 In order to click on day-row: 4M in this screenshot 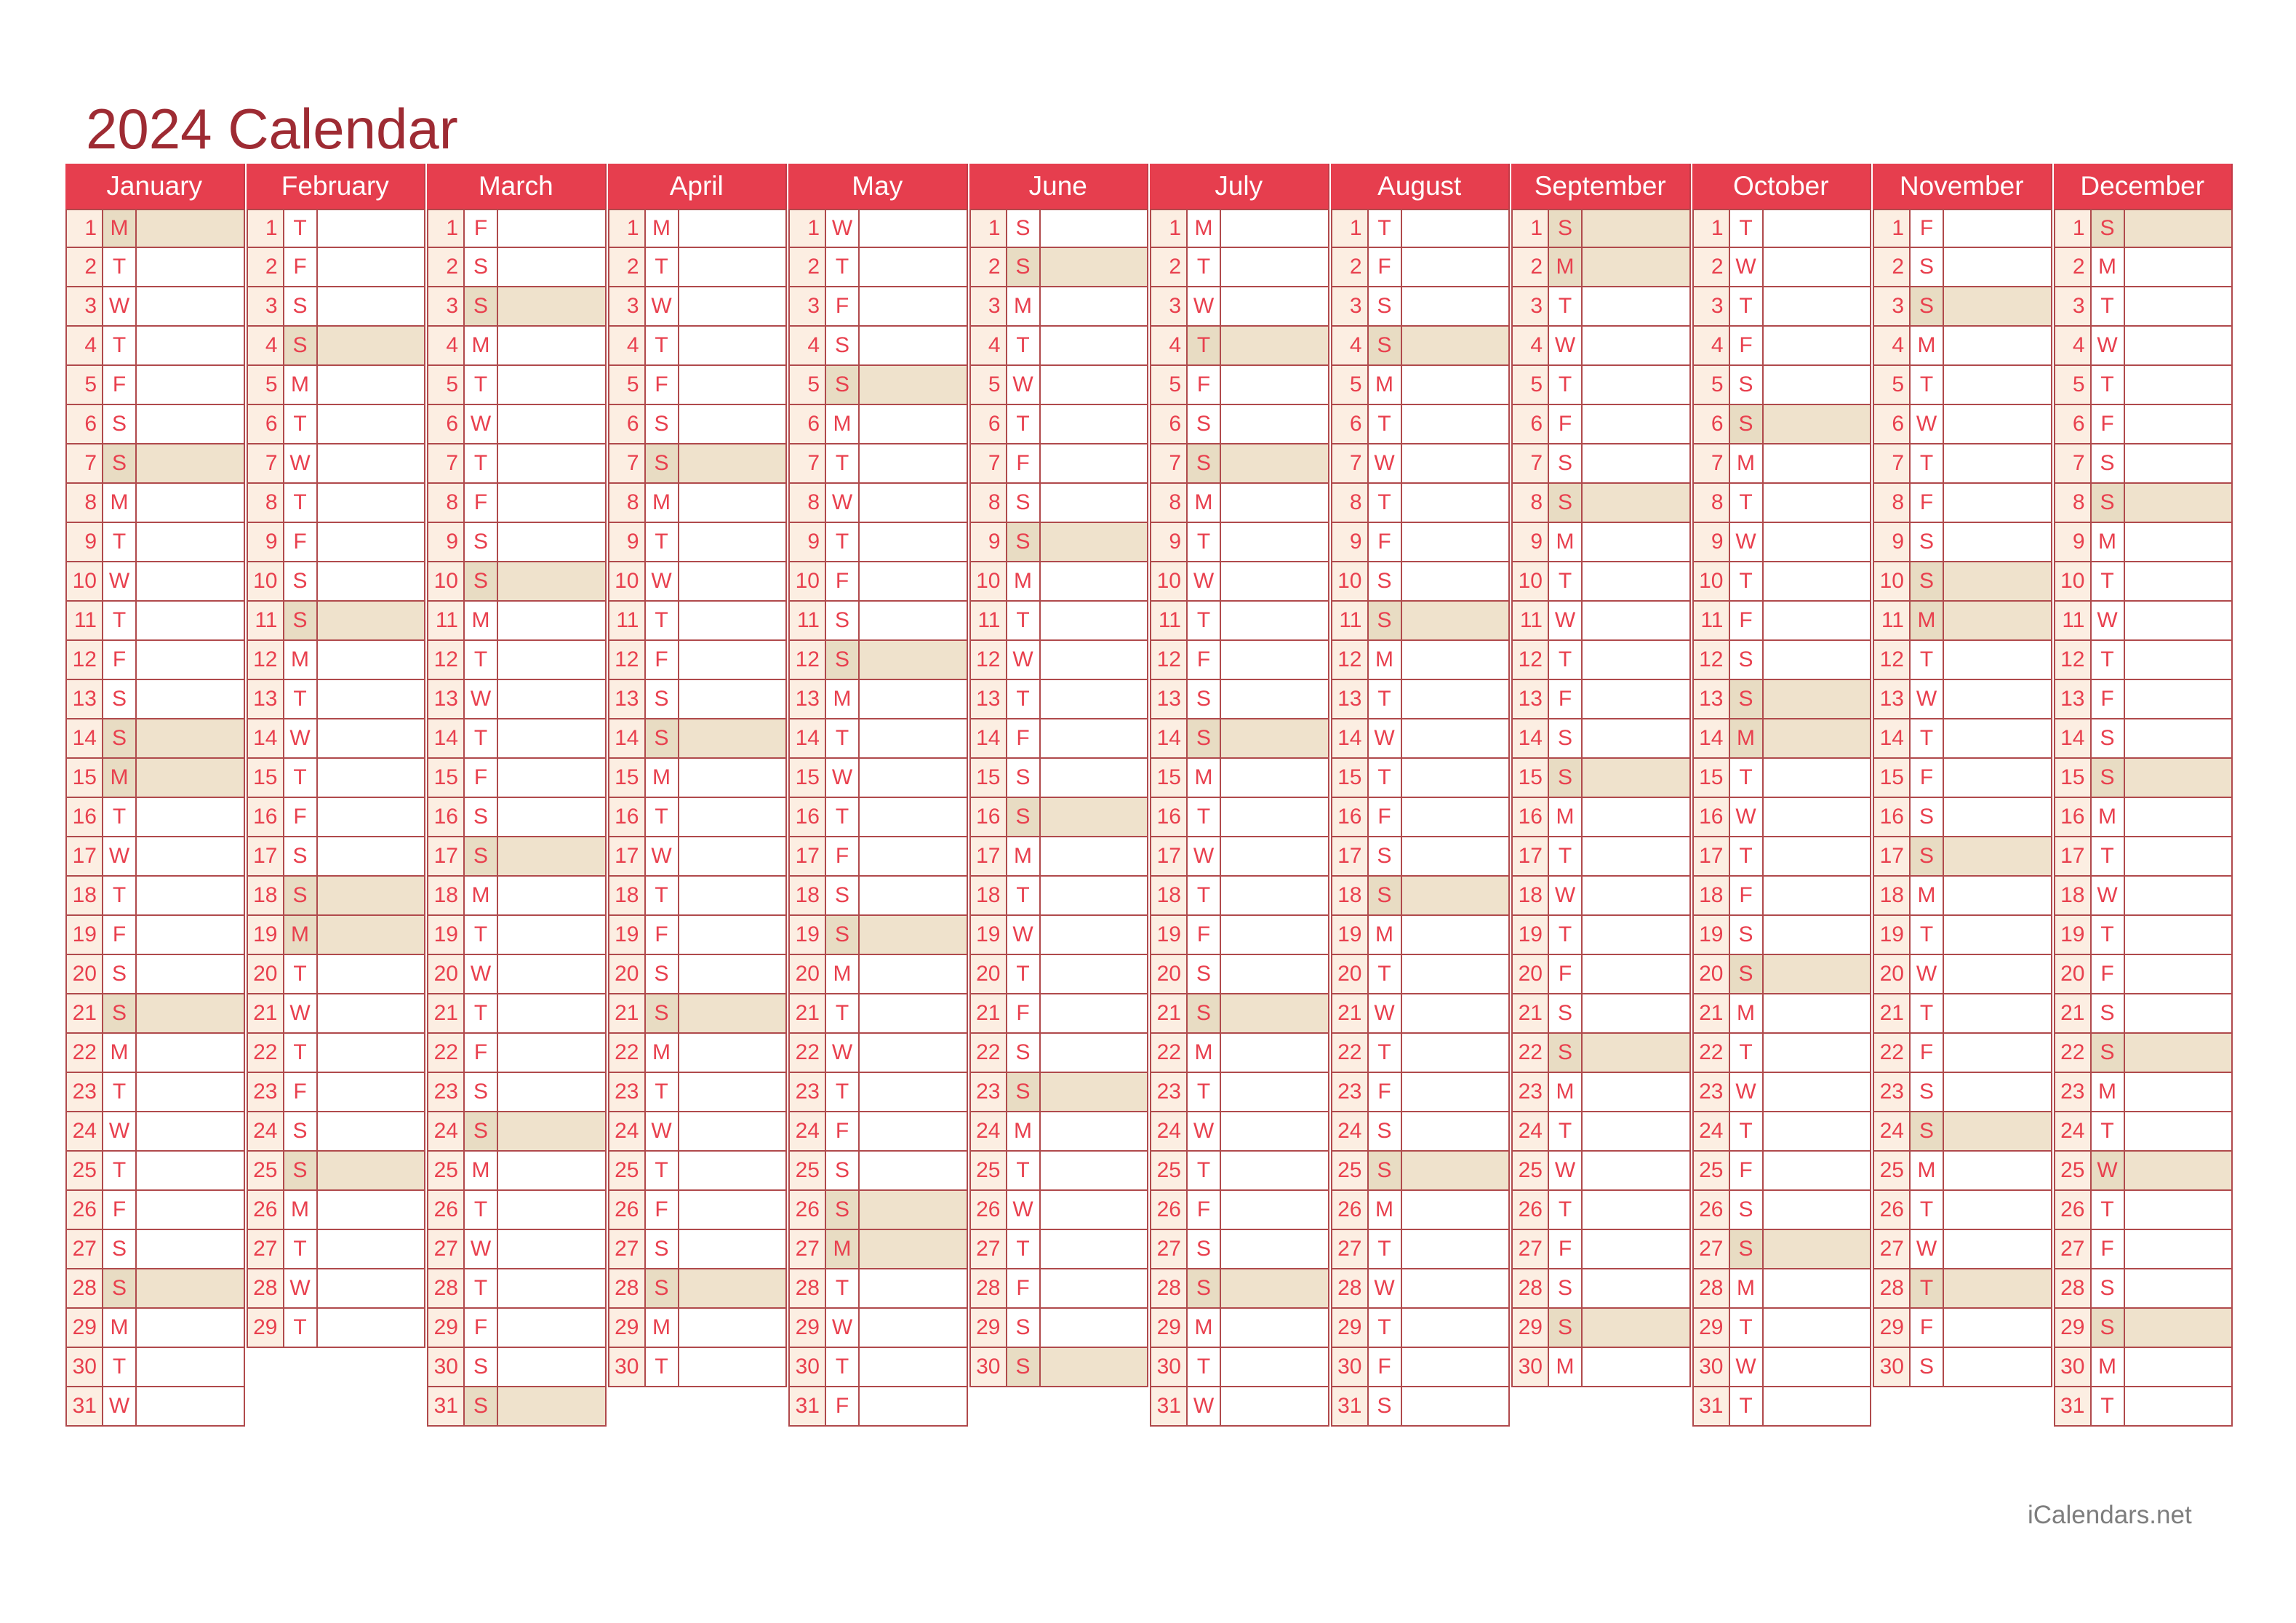, I will do `click(517, 346)`.